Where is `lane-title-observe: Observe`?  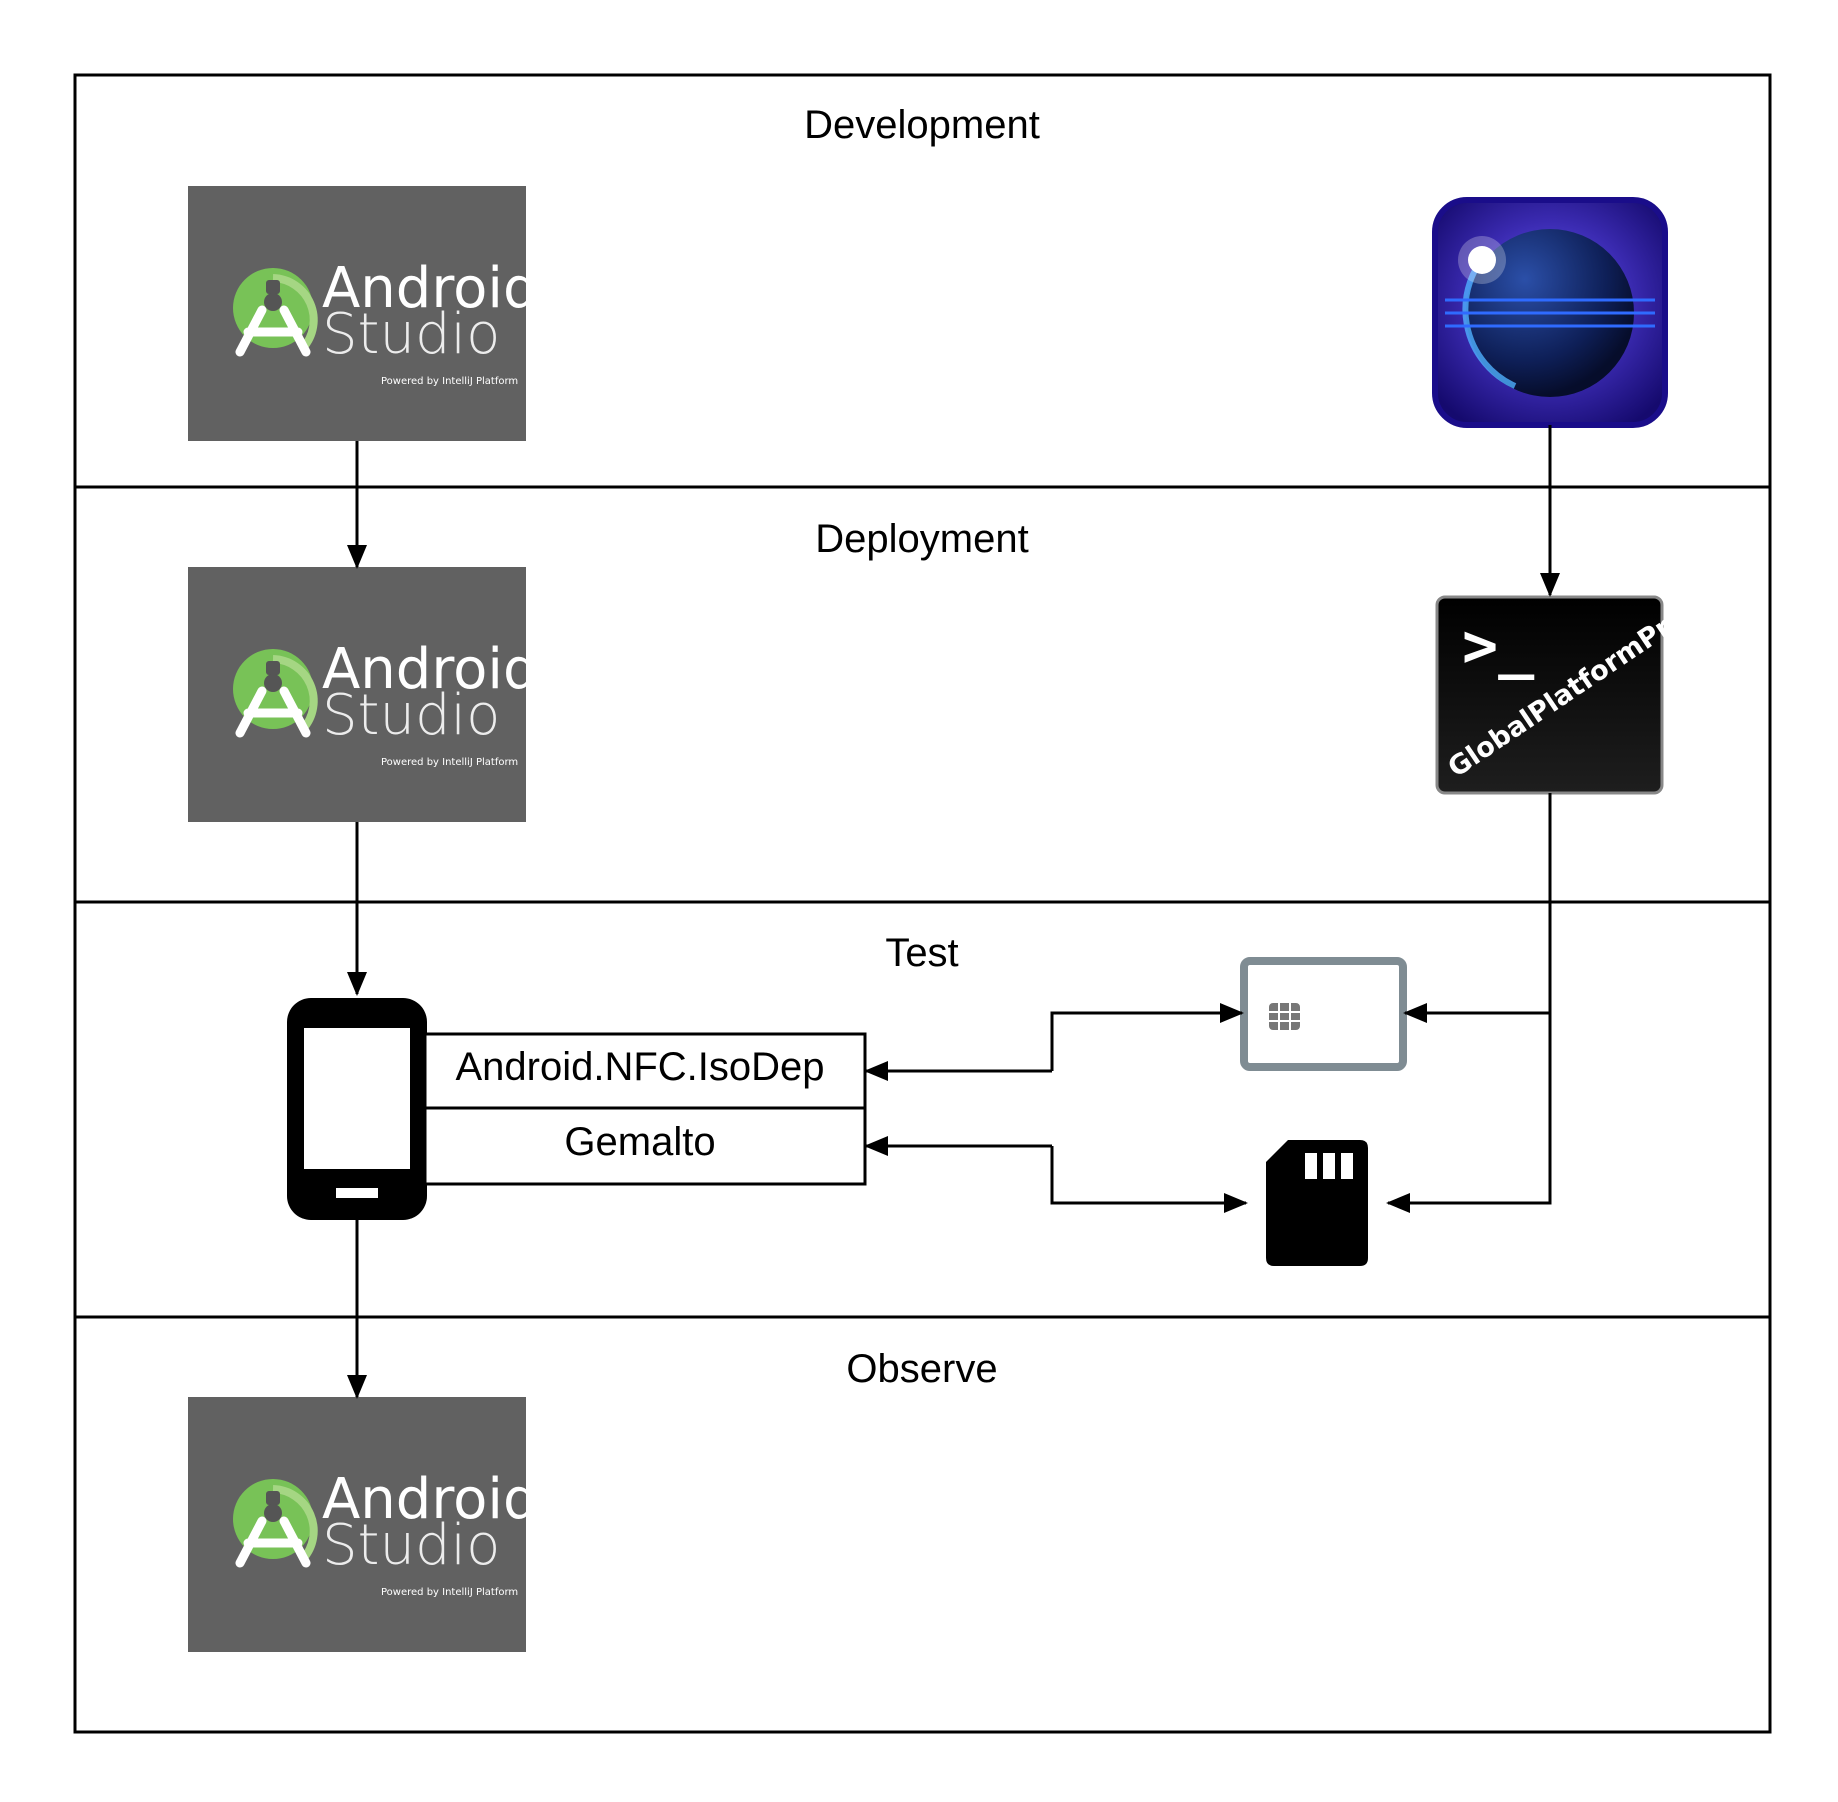 lane-title-observe: Observe is located at coordinates (921, 1369).